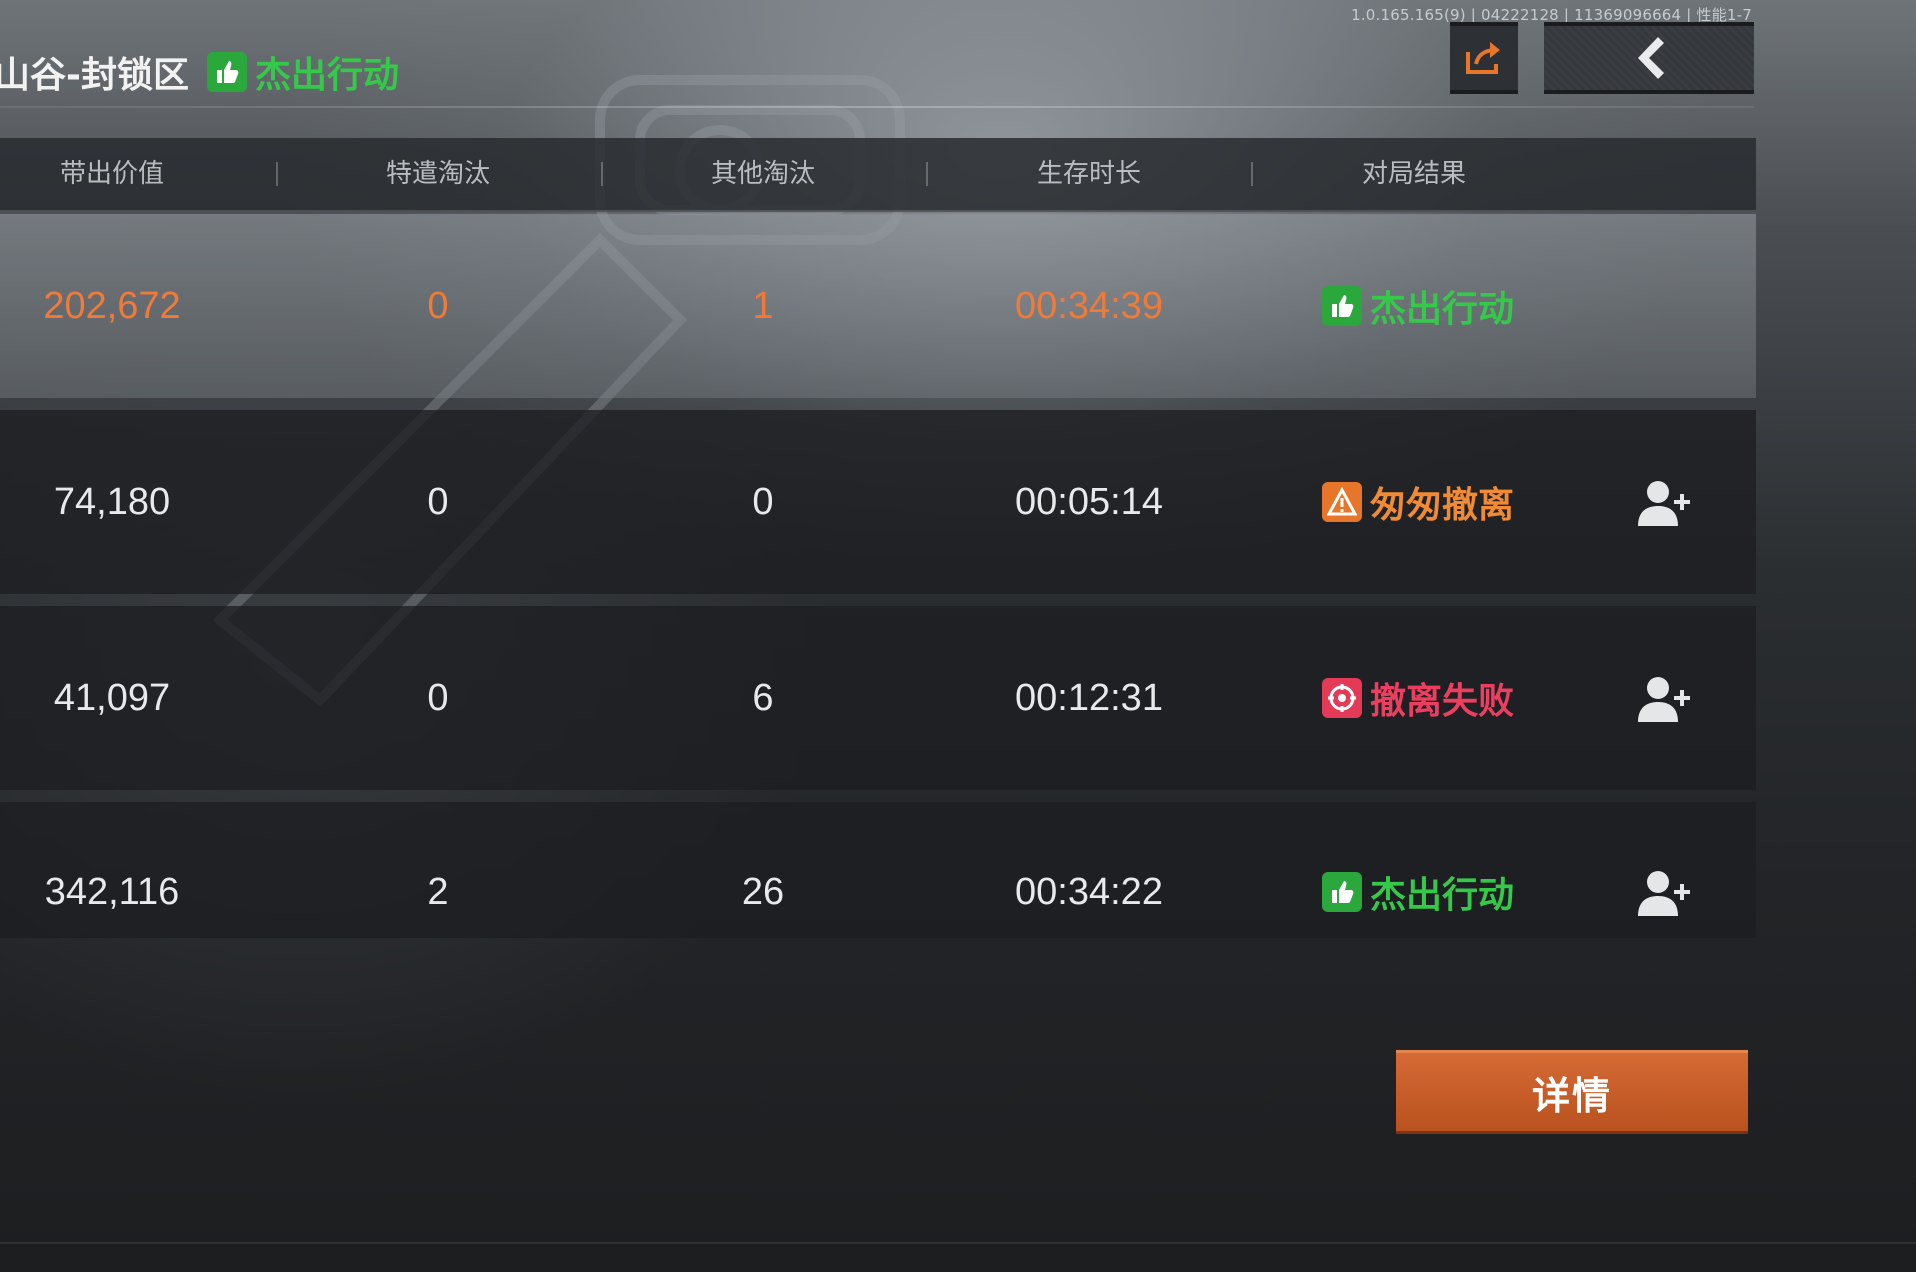 The height and width of the screenshot is (1272, 1916). Describe the element at coordinates (112, 892) in the screenshot. I see `value-cell: 342,116` at that location.